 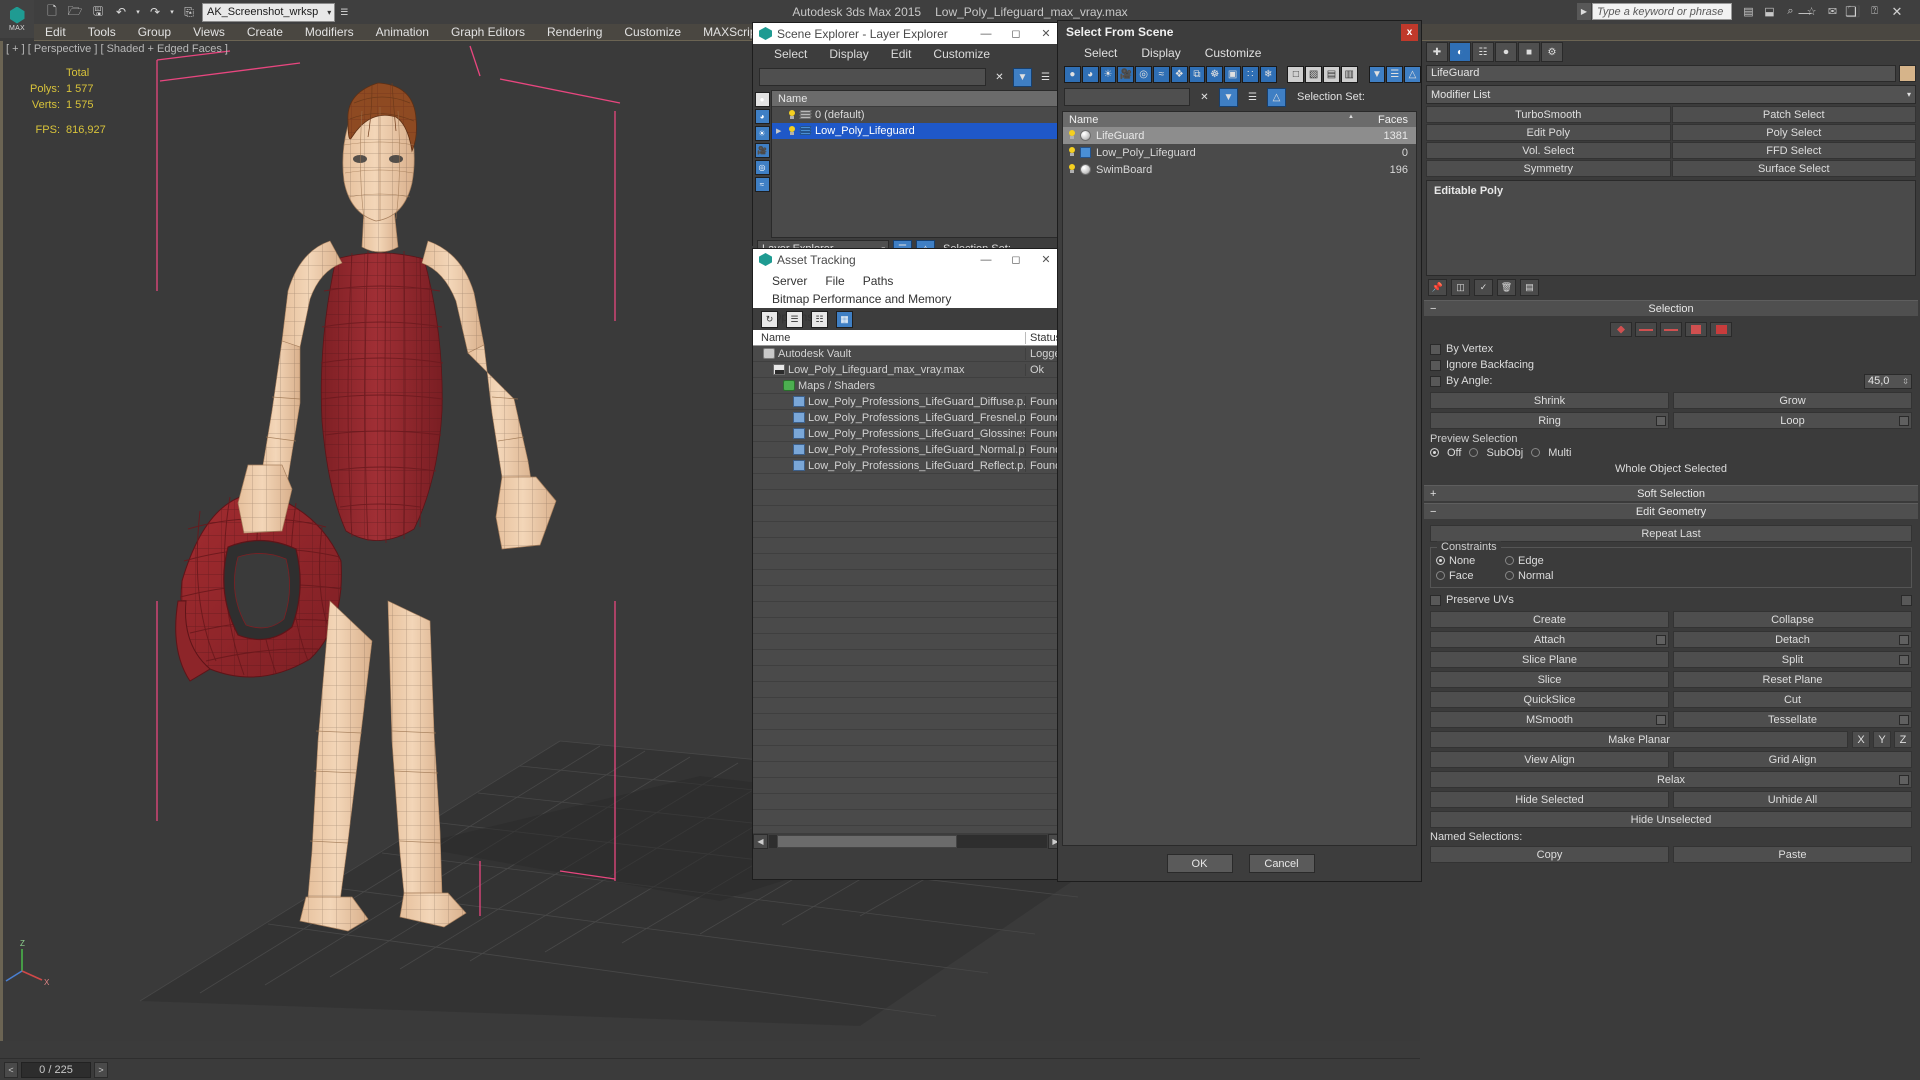 What do you see at coordinates (1536, 452) in the screenshot?
I see `preview-multi-radio` at bounding box center [1536, 452].